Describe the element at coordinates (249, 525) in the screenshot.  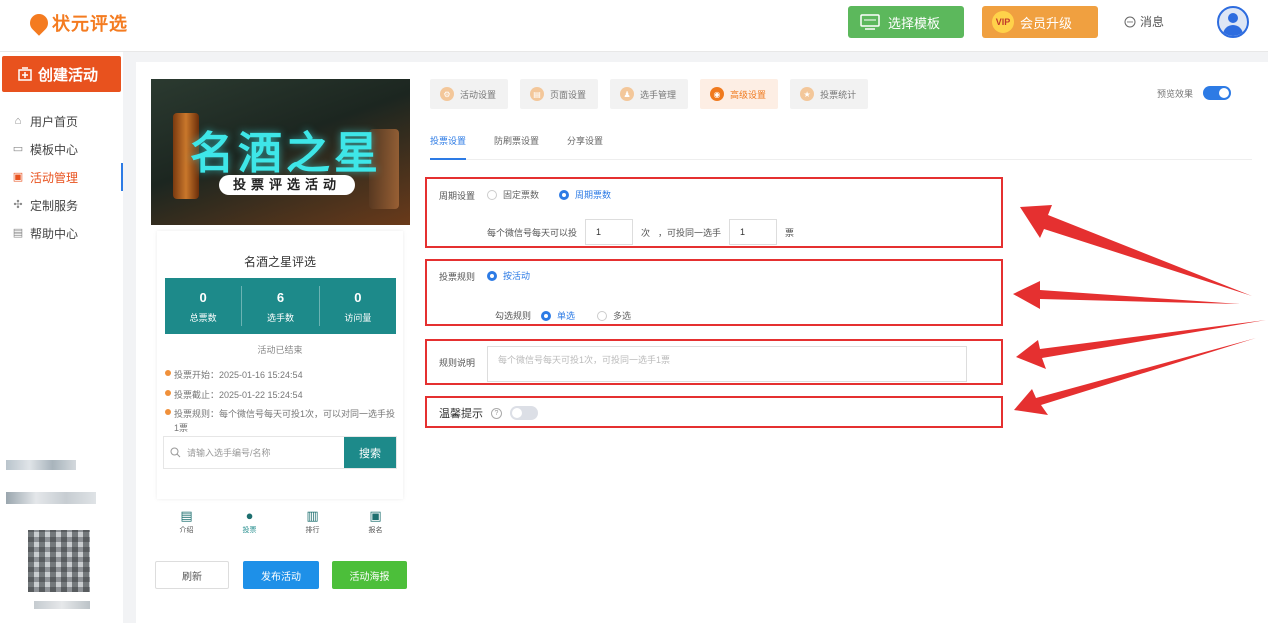
I see `tab-vote: ● 投票` at that location.